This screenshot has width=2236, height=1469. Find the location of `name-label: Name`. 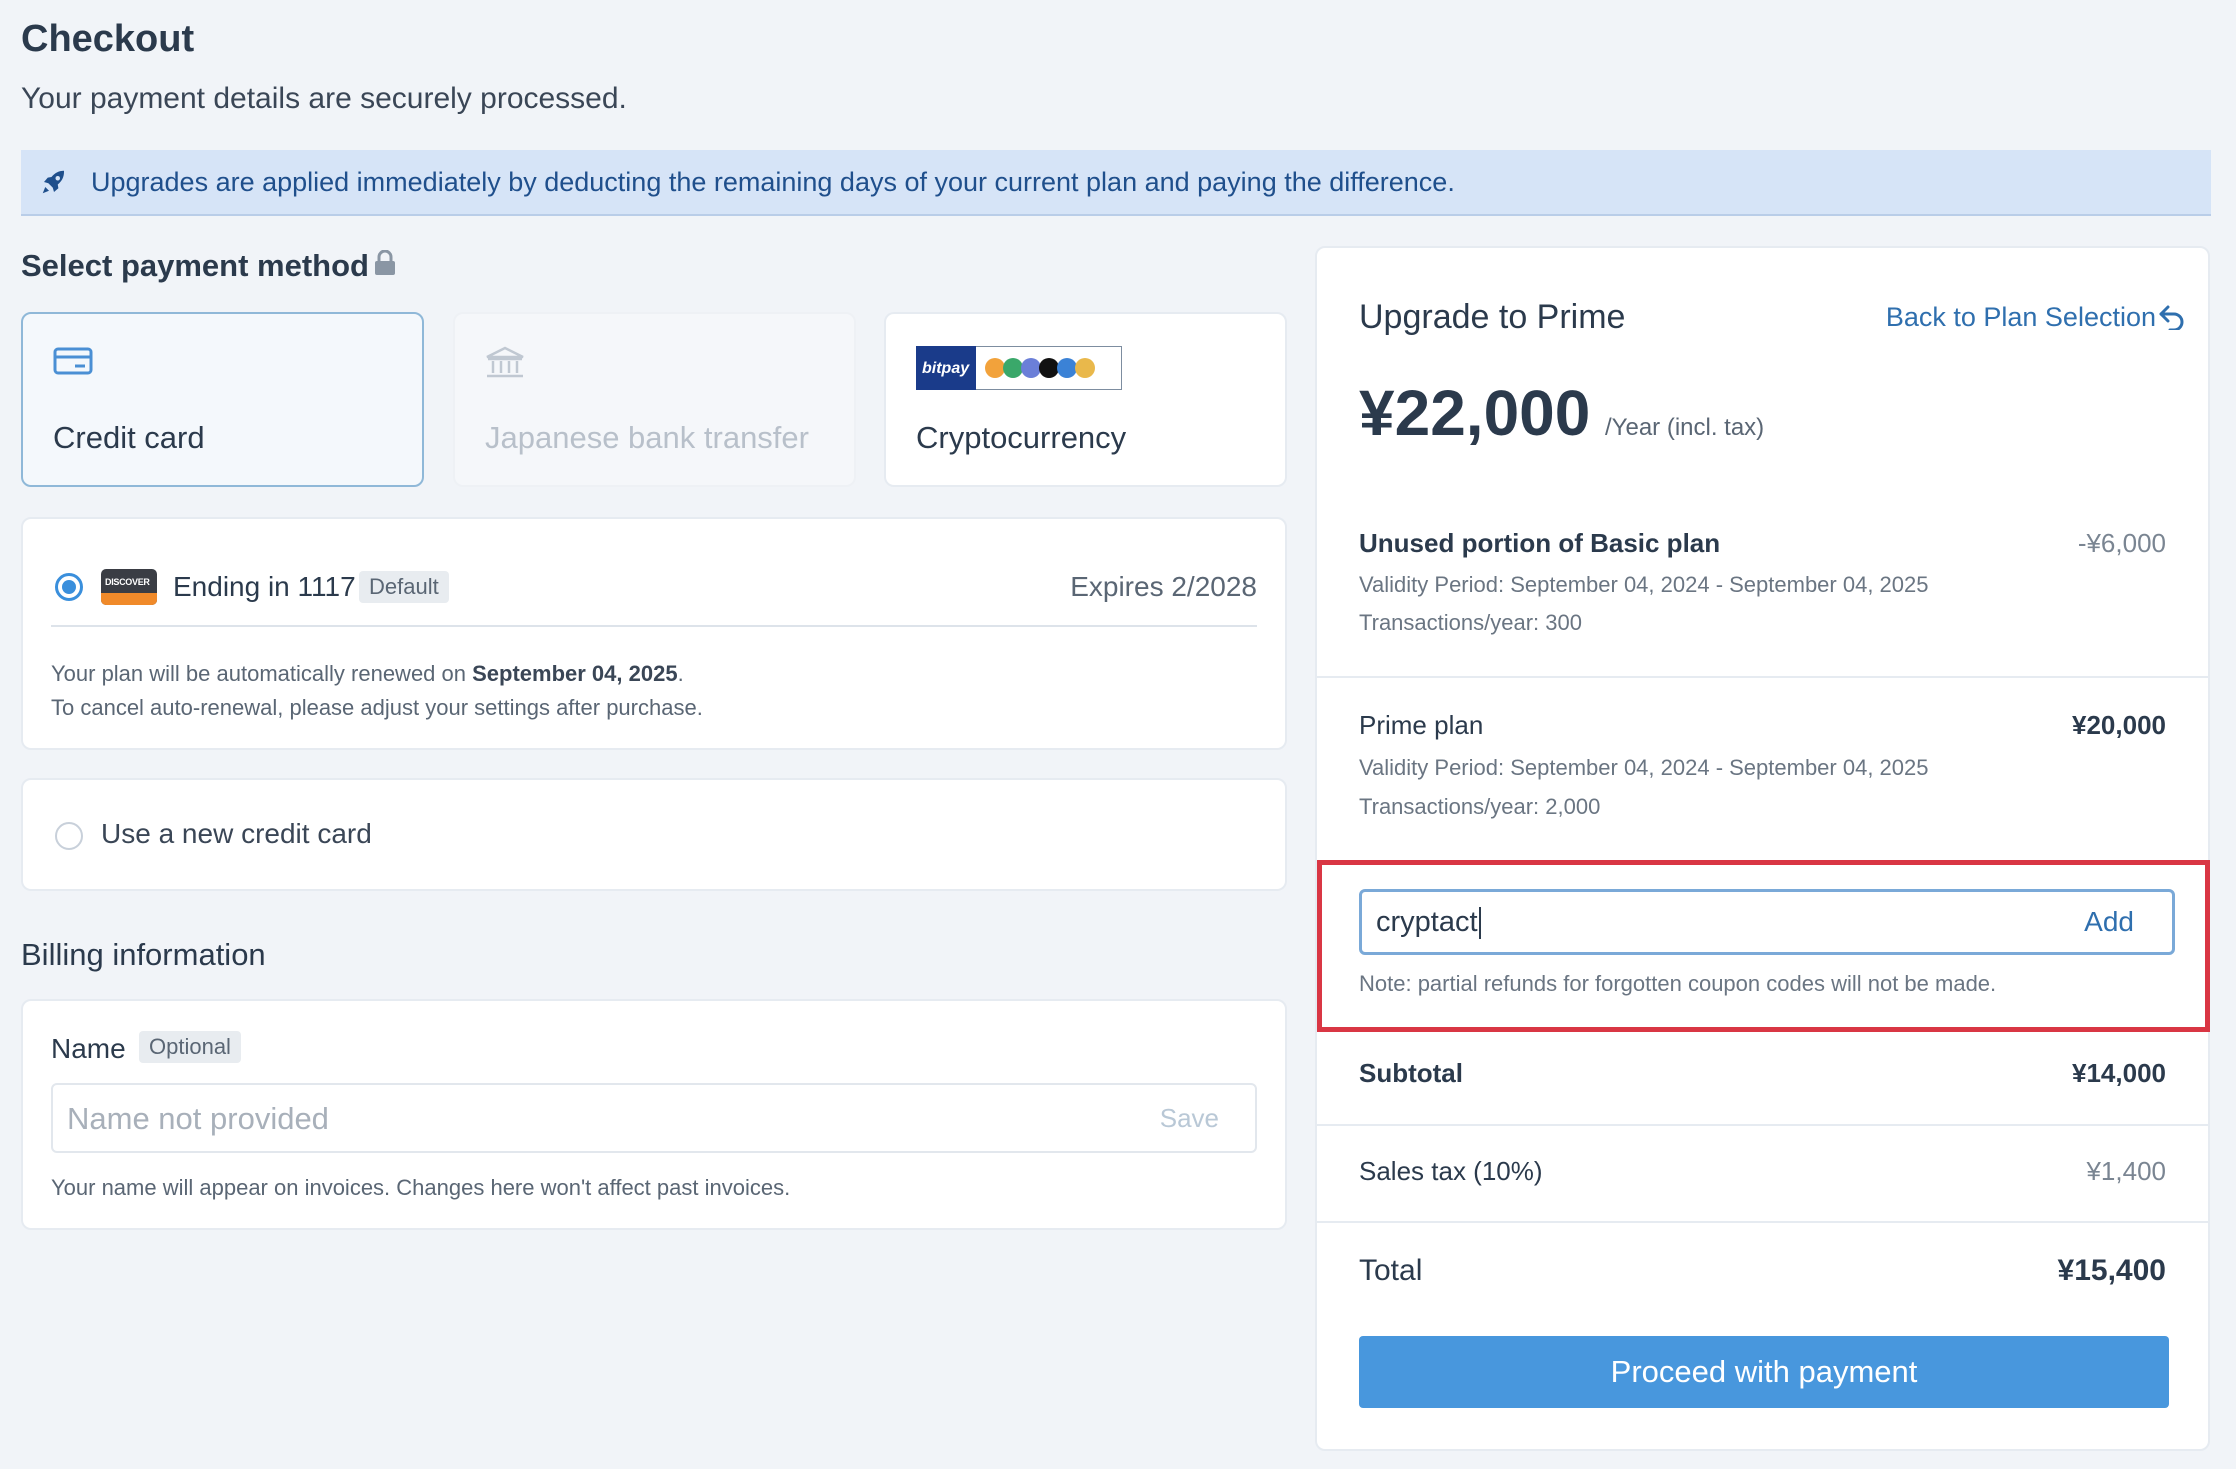

name-label: Name is located at coordinates (88, 1048).